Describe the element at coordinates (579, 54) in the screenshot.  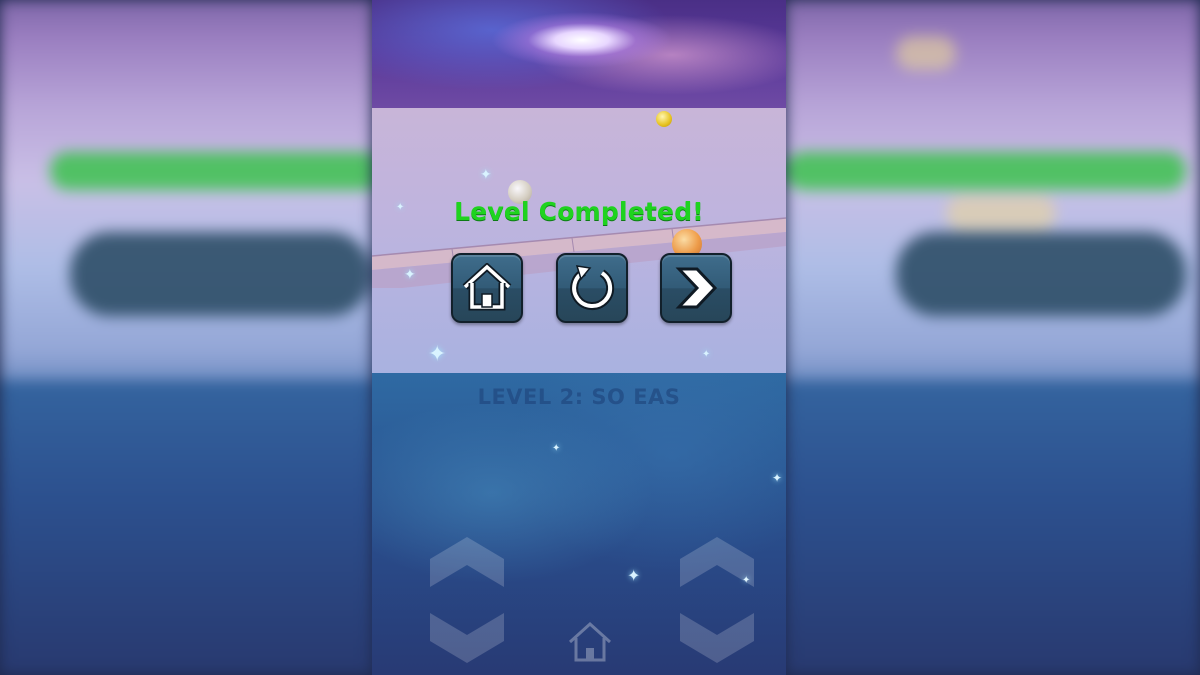
I see `galaxy-sky` at that location.